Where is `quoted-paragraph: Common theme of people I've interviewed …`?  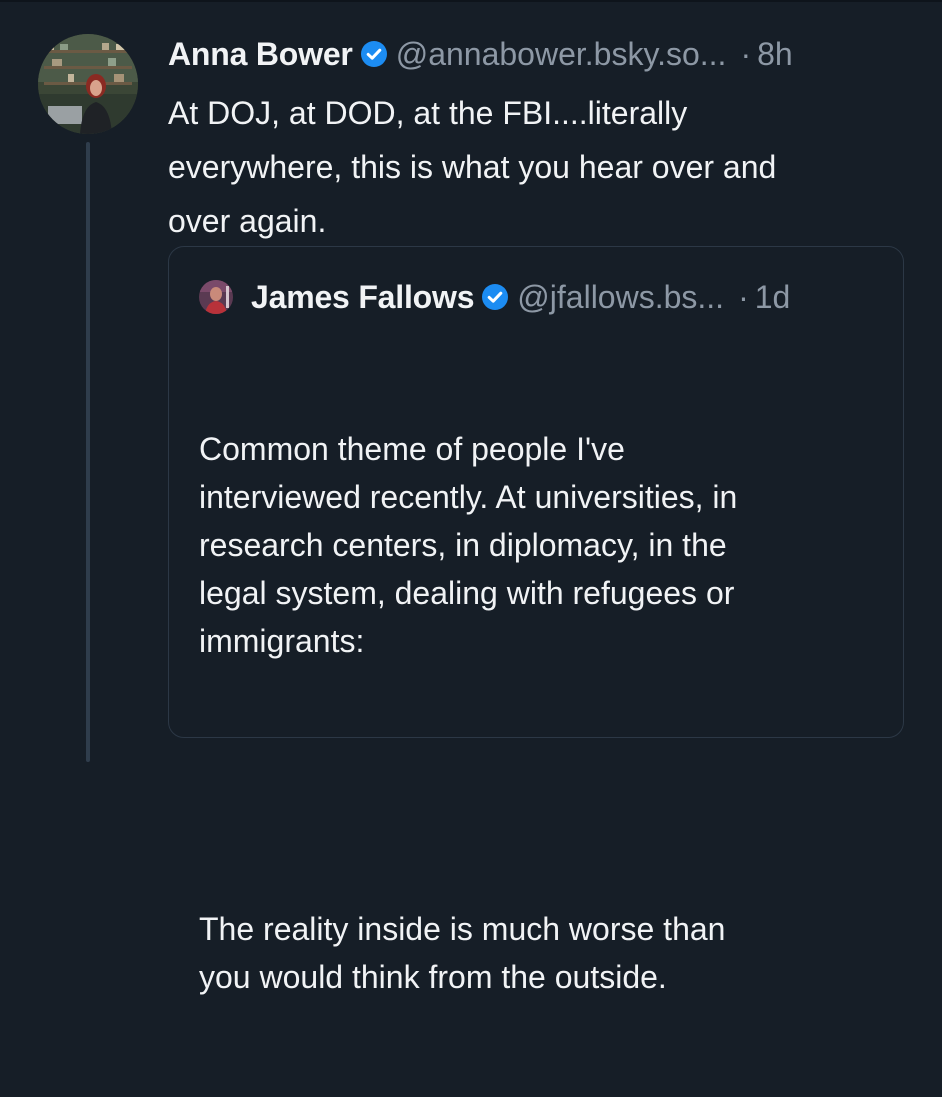 quoted-paragraph: Common theme of people I've interviewed … is located at coordinates (468, 545).